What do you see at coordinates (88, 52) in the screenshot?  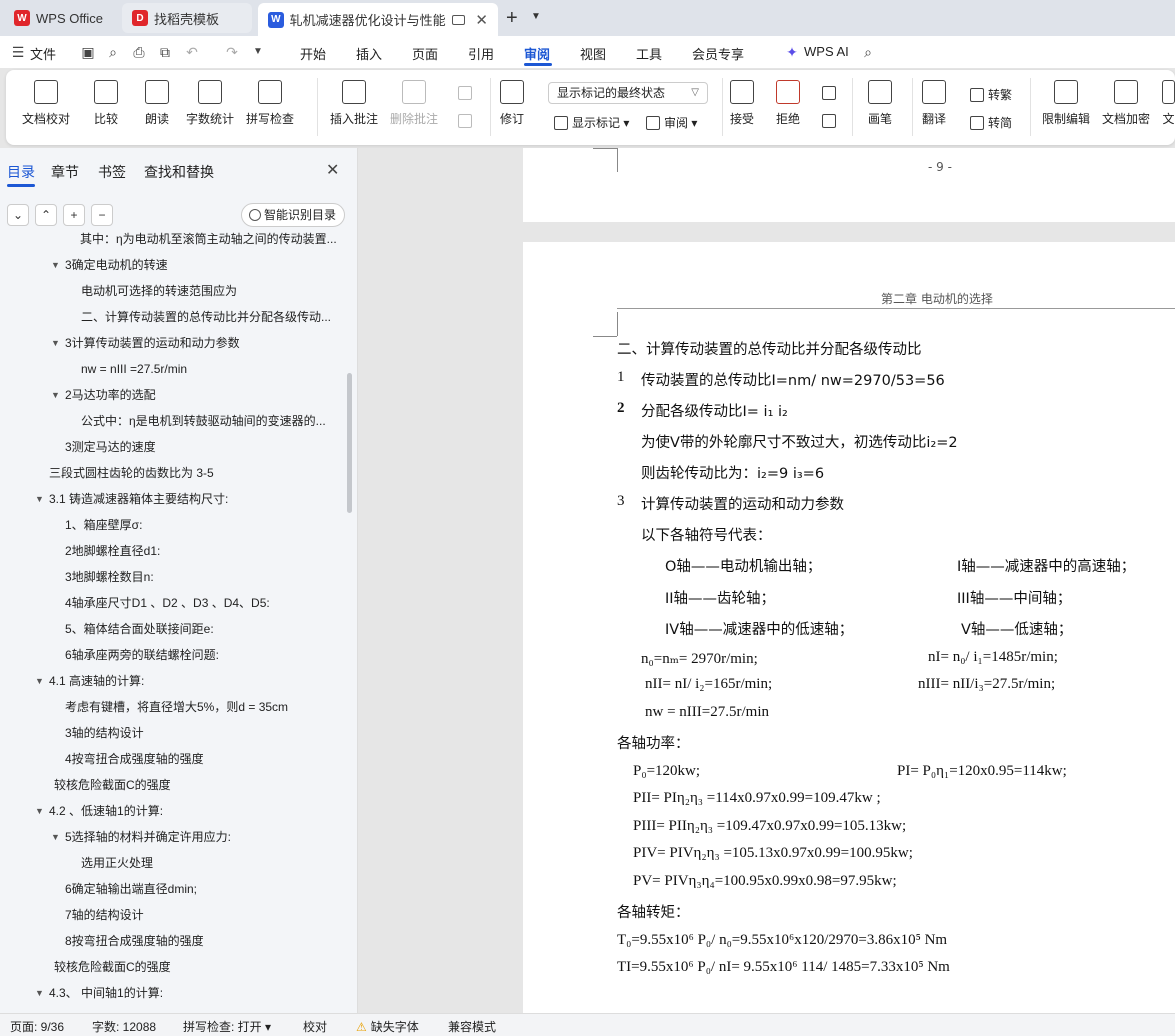 I see `save-icon: ▣` at bounding box center [88, 52].